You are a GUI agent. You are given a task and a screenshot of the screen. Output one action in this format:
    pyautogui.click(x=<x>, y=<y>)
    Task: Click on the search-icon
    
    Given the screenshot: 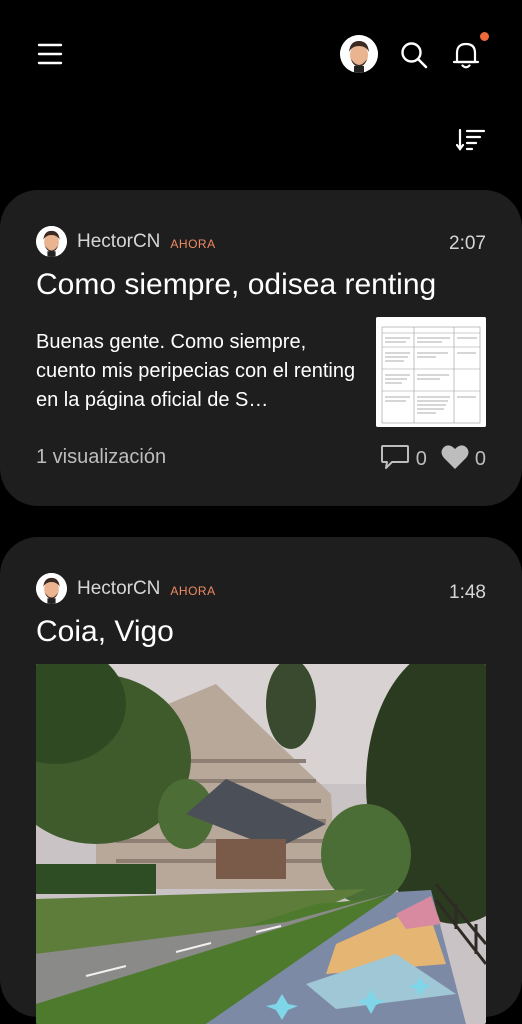 What is the action you would take?
    pyautogui.click(x=414, y=55)
    